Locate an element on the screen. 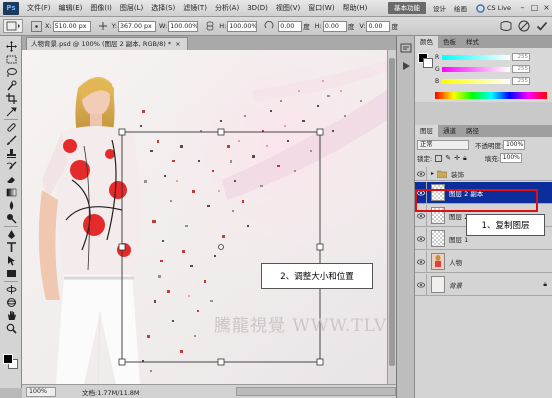 This screenshot has height=398, width=552. vskew-input: 0.00 is located at coordinates (378, 26).